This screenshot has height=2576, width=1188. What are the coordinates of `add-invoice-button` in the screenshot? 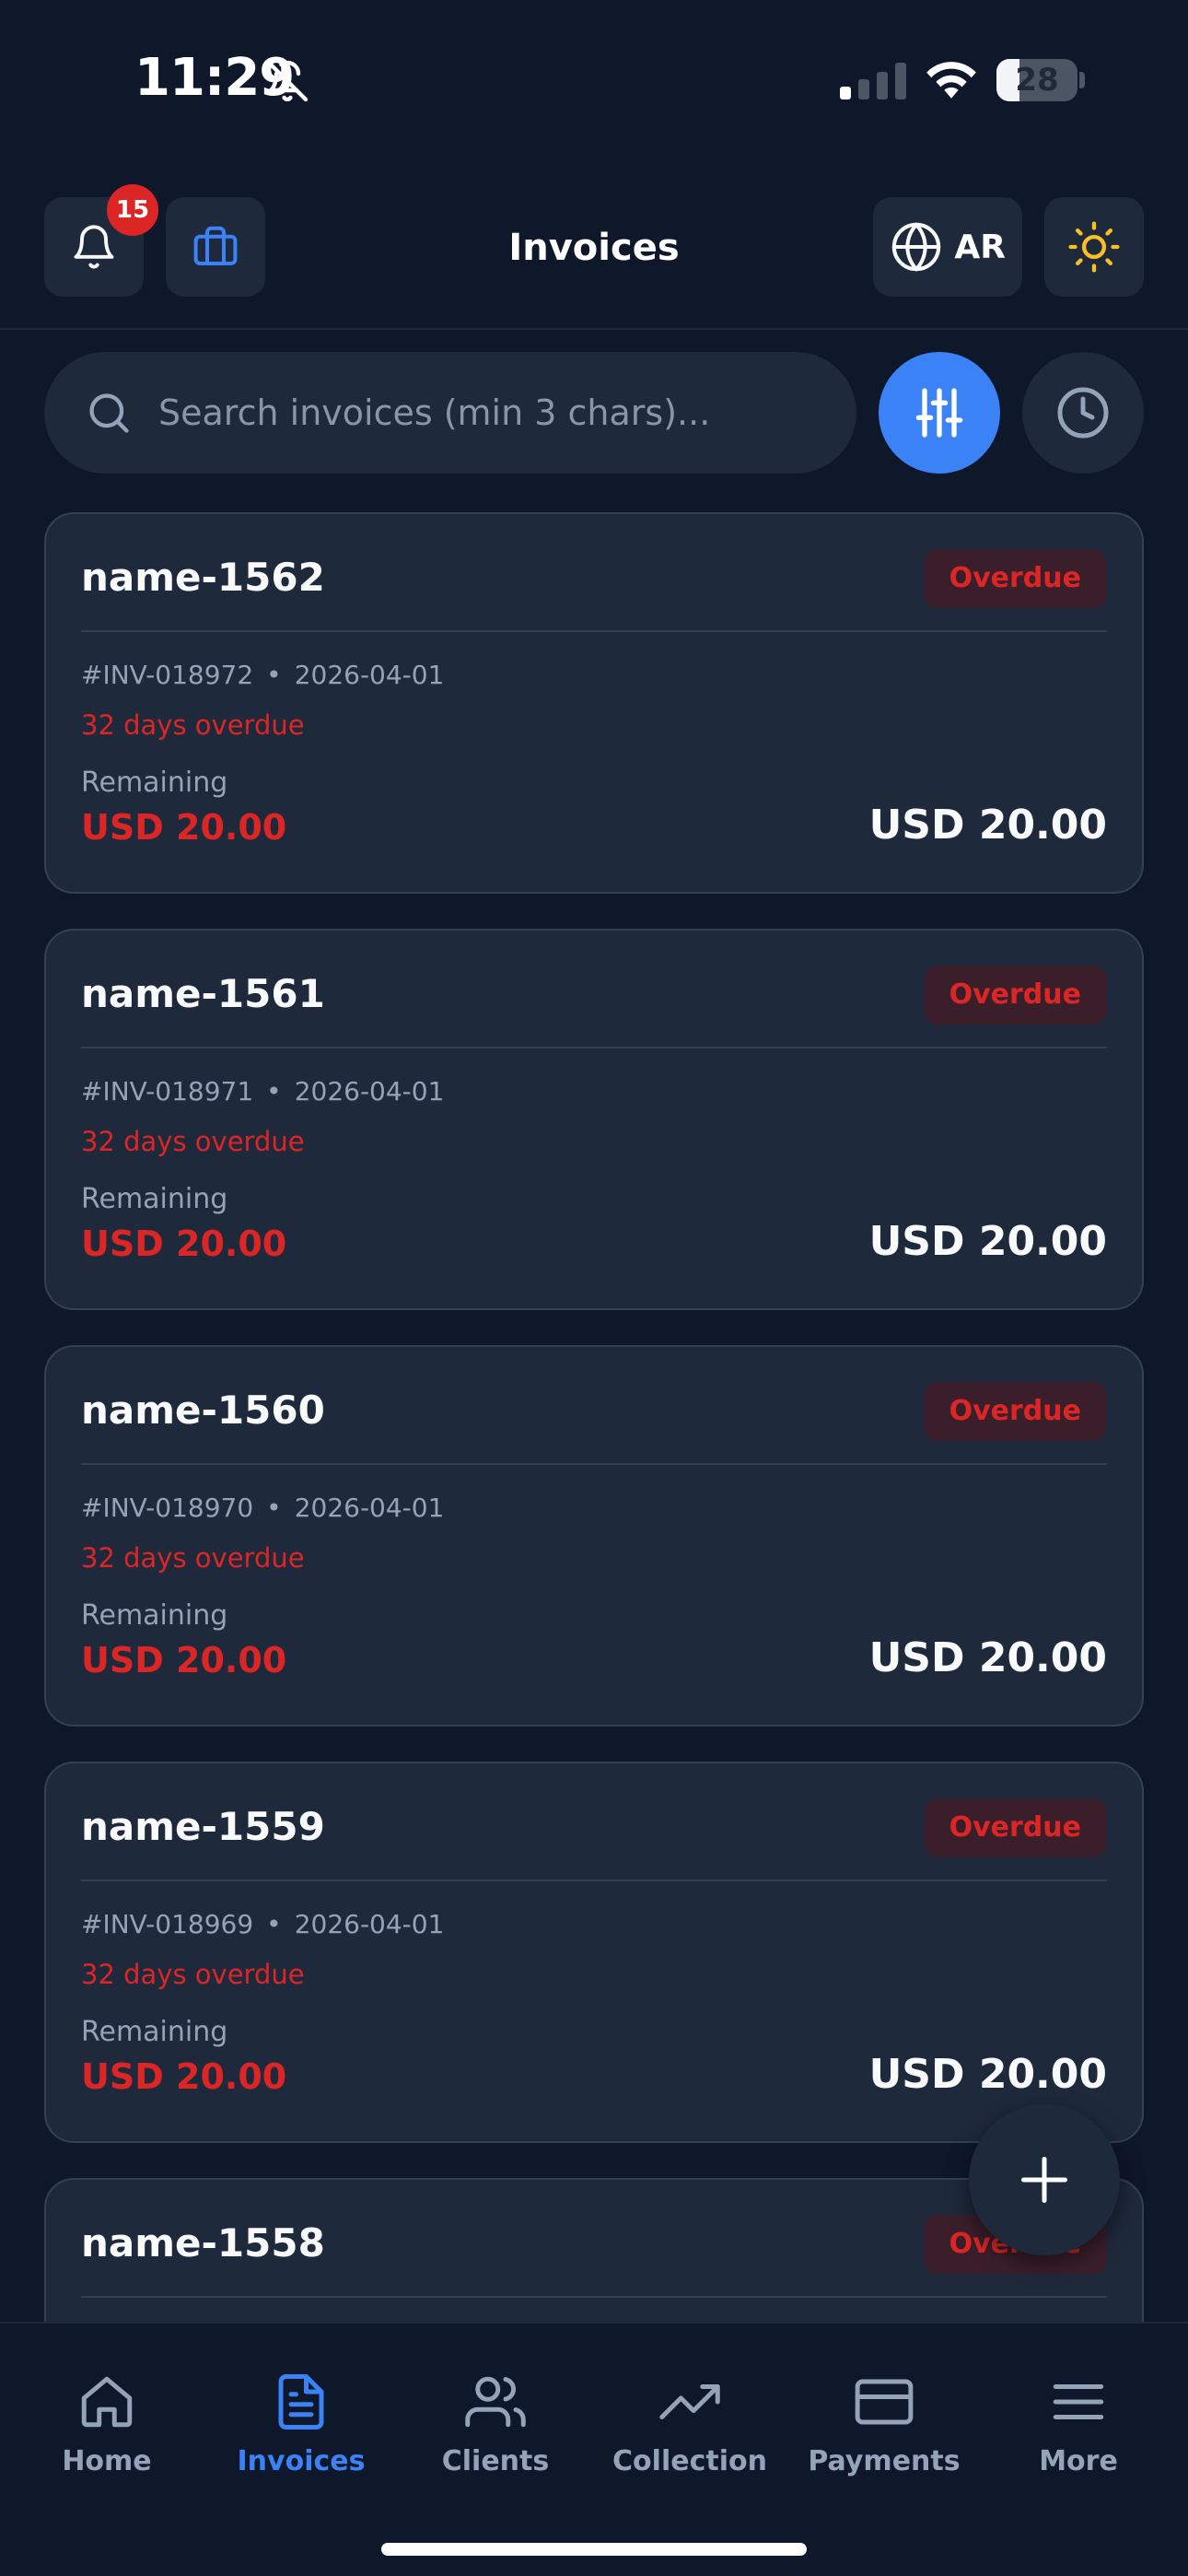 It's located at (1044, 2179).